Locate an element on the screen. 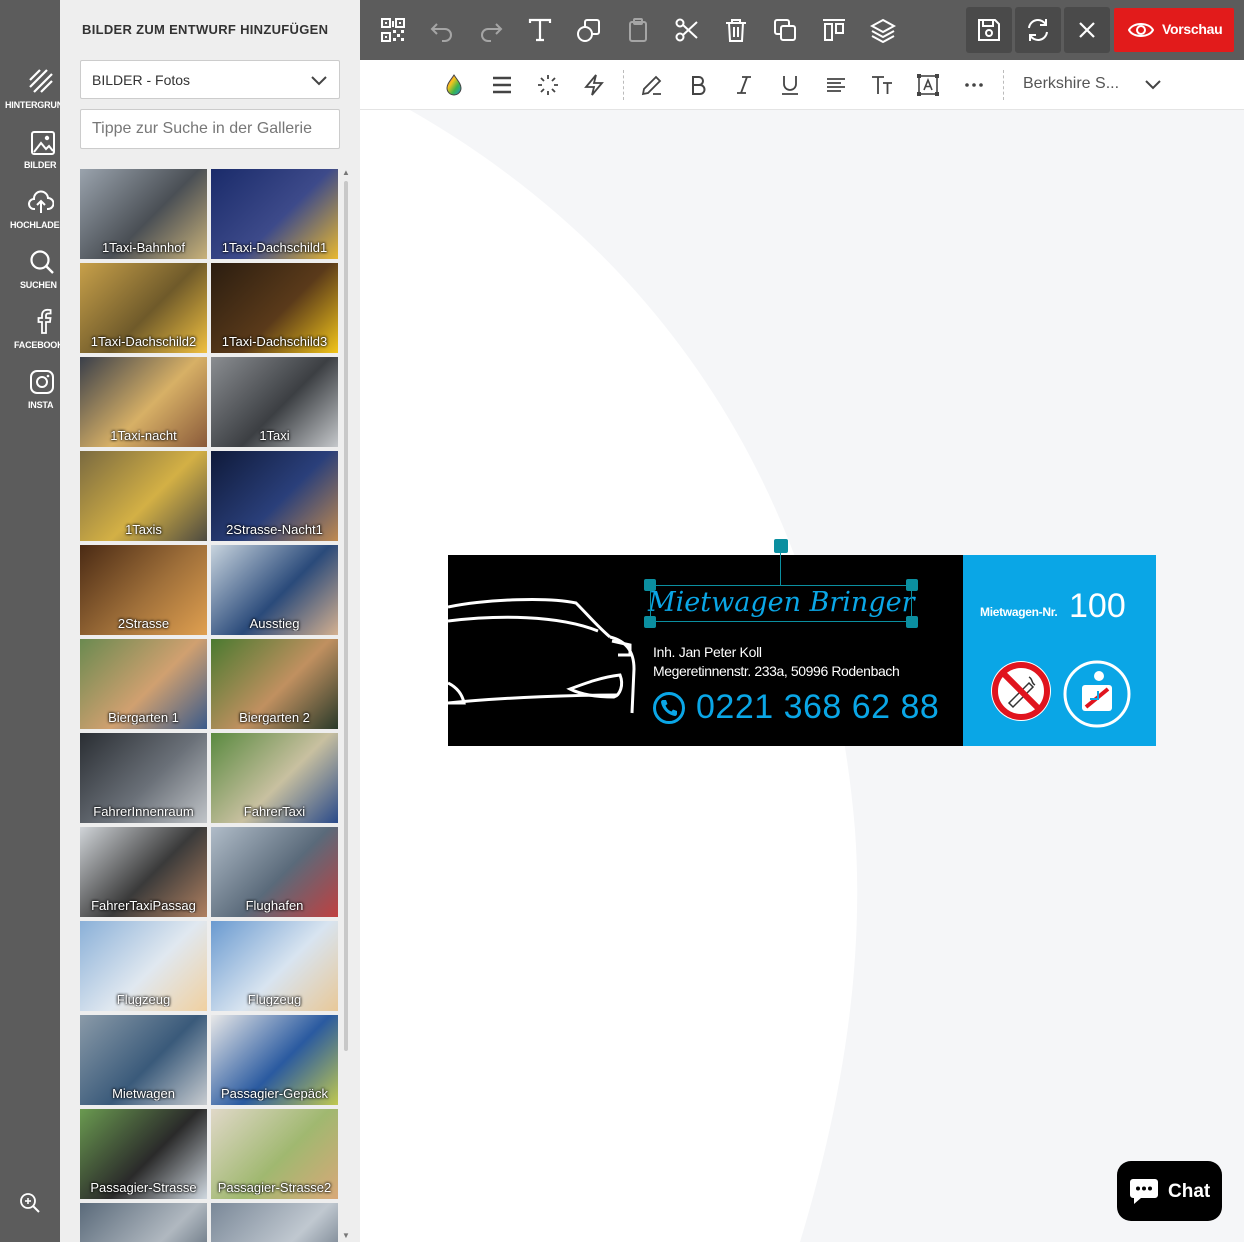  duplicate-button is located at coordinates (785, 30).